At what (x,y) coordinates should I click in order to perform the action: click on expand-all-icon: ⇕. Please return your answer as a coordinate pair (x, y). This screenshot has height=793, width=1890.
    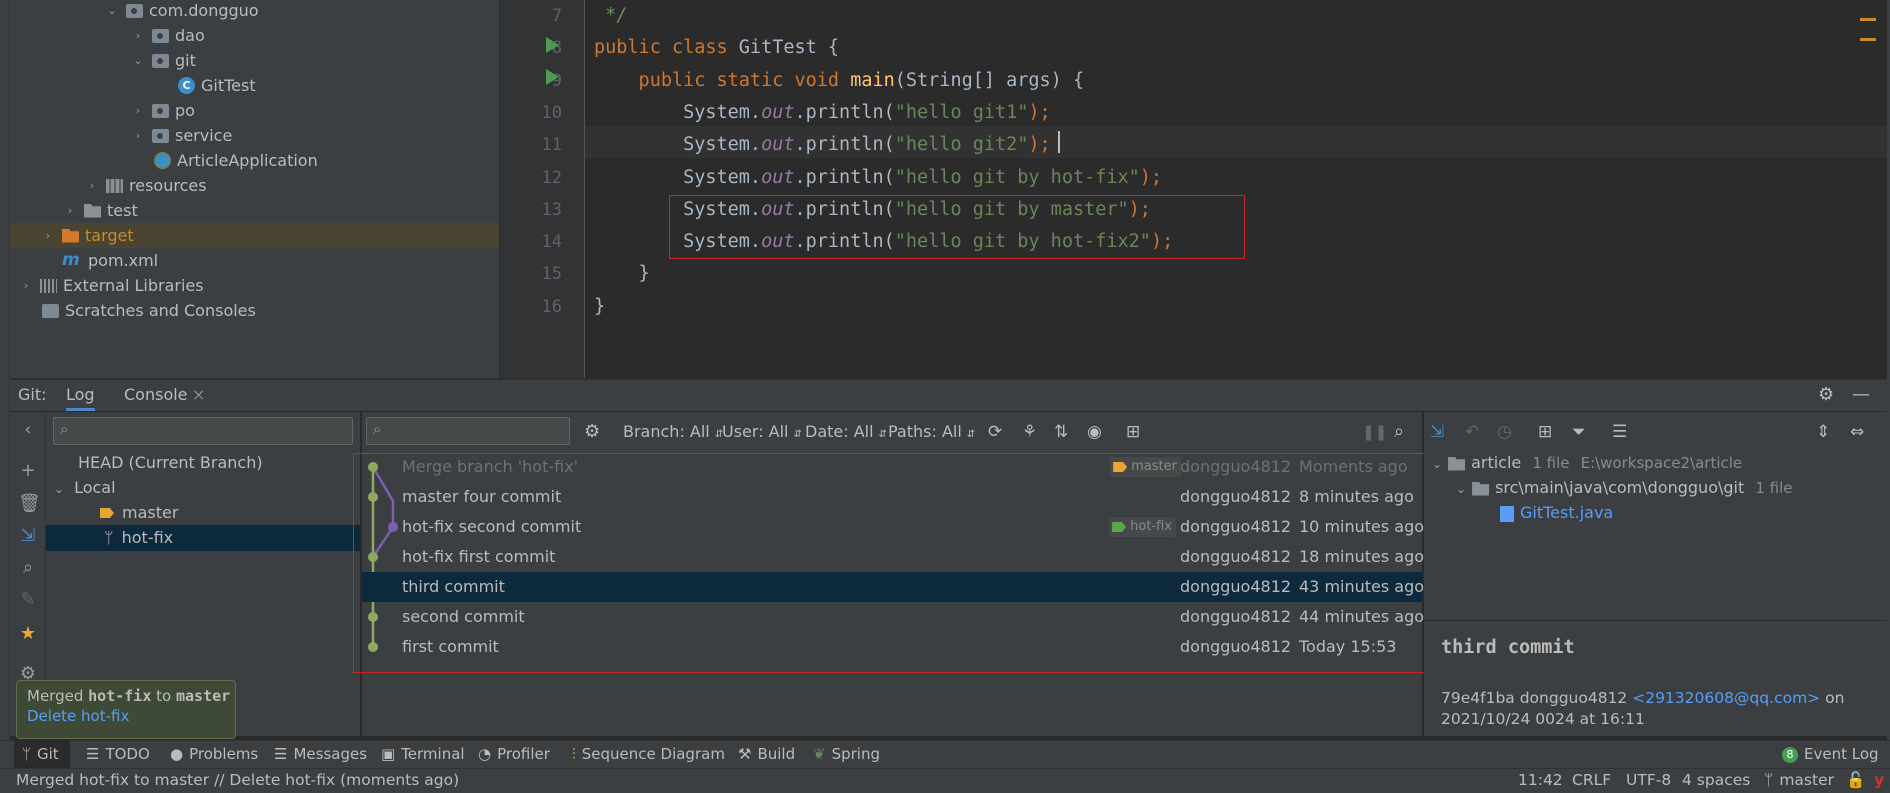
    Looking at the image, I should click on (1823, 432).